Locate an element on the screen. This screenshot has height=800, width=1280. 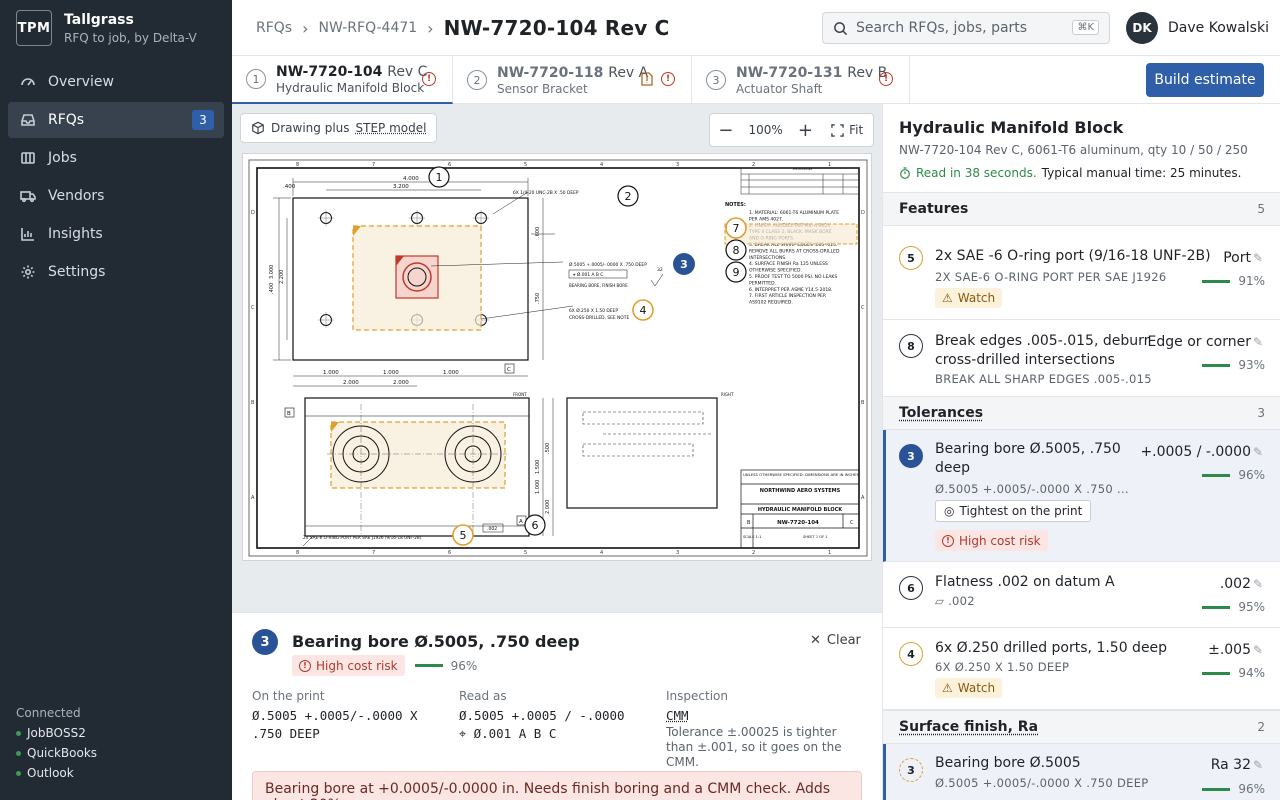
tightest-label: Tightest on the print is located at coordinates (1020, 511).